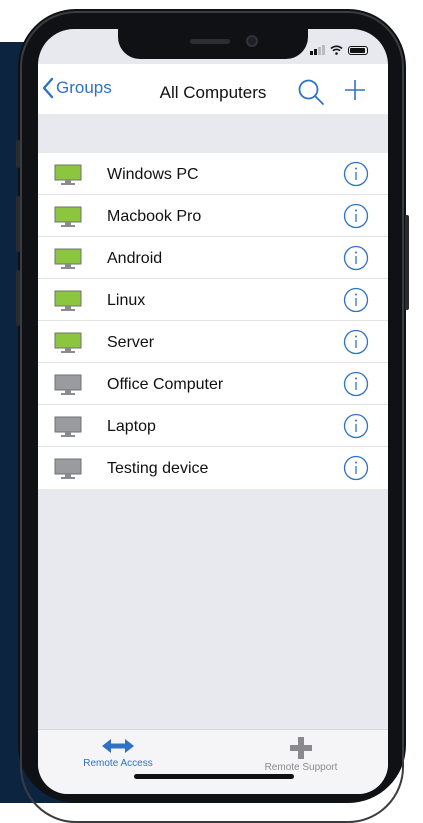 This screenshot has height=823, width=423. Describe the element at coordinates (131, 426) in the screenshot. I see `device-name: Laptop` at that location.